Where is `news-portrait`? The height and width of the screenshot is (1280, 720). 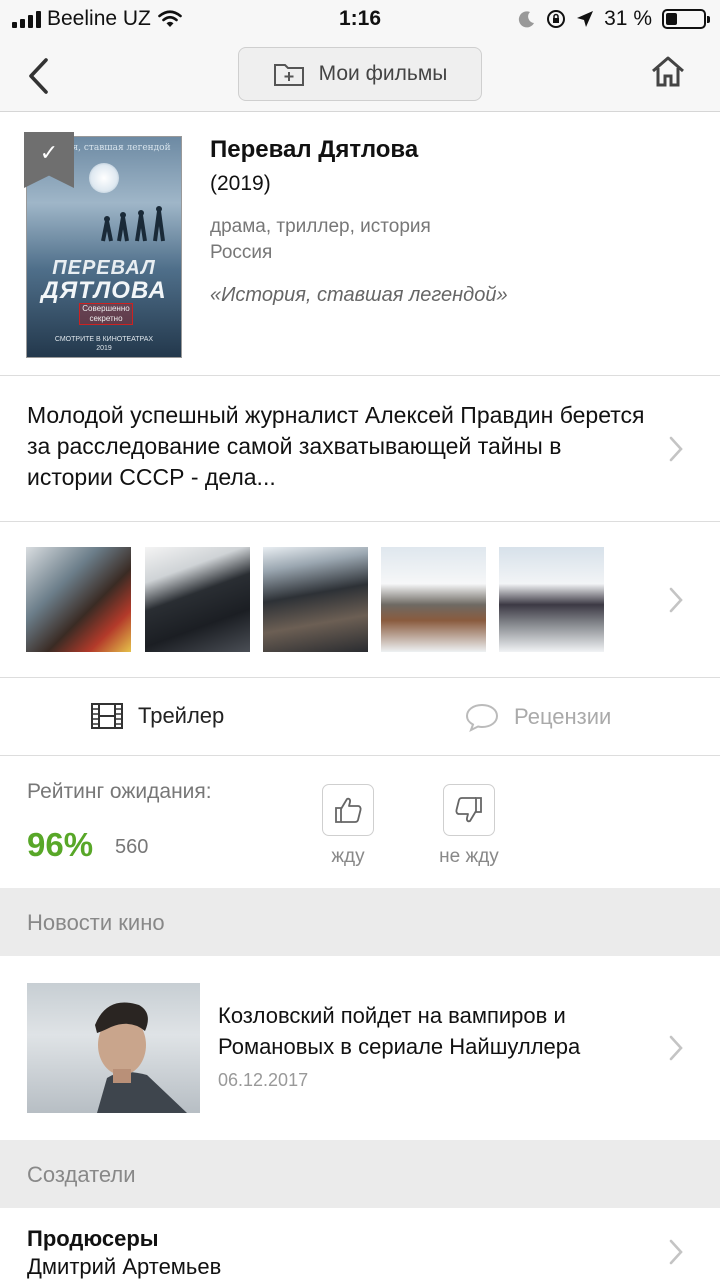
news-portrait is located at coordinates (141, 1057).